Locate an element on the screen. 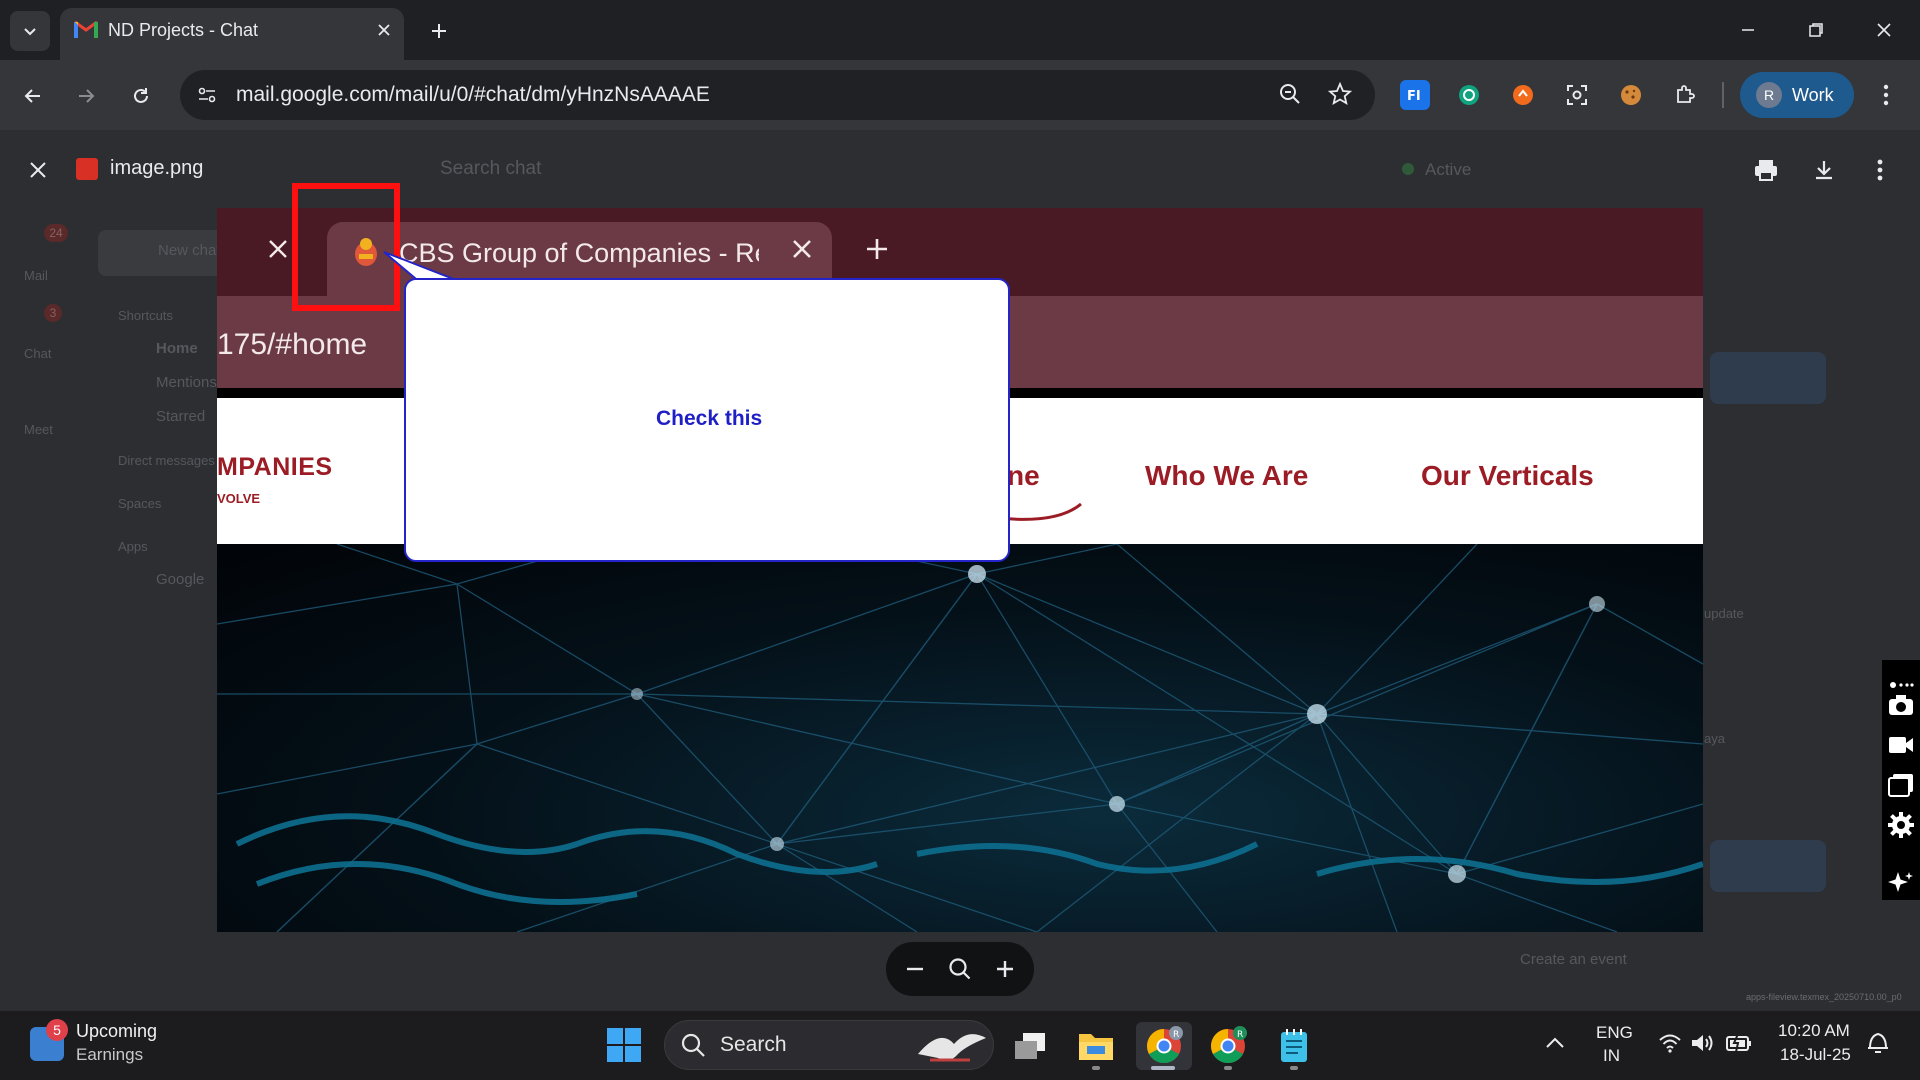 The height and width of the screenshot is (1080, 1920). windows-logo-icon is located at coordinates (624, 1045).